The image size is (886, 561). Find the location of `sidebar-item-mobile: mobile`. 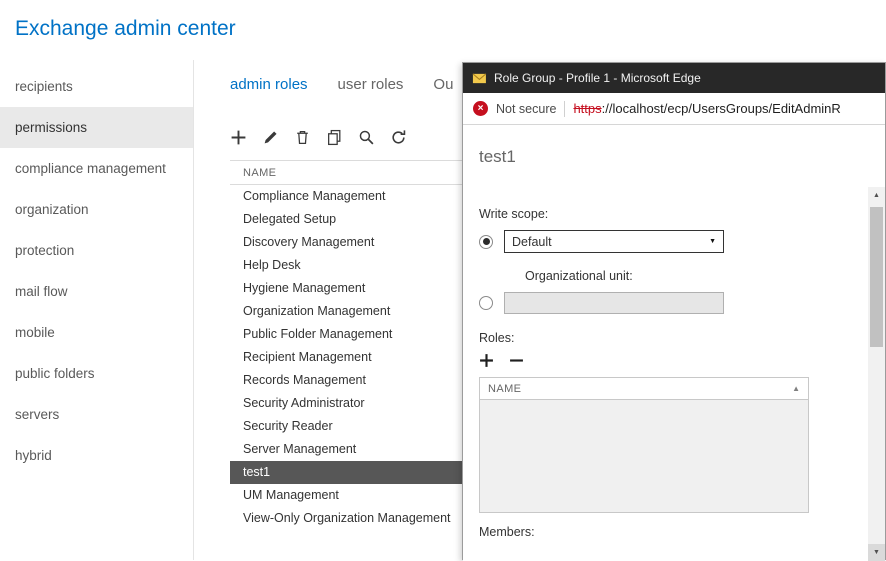

sidebar-item-mobile: mobile is located at coordinates (96, 332).